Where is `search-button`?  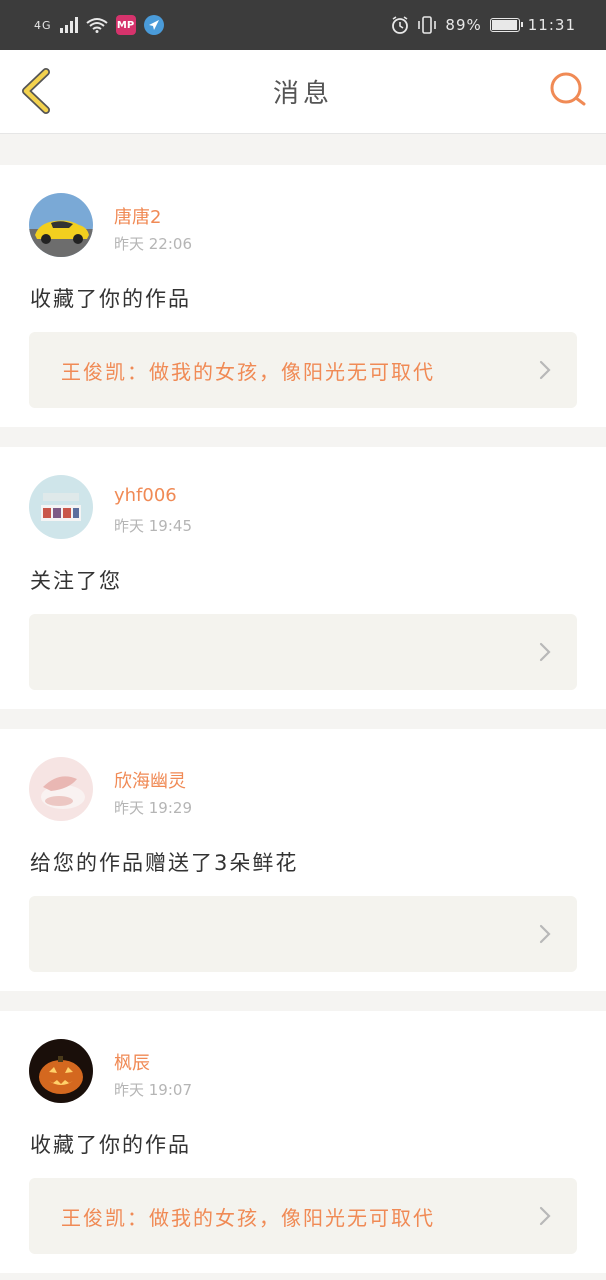
search-button is located at coordinates (568, 90).